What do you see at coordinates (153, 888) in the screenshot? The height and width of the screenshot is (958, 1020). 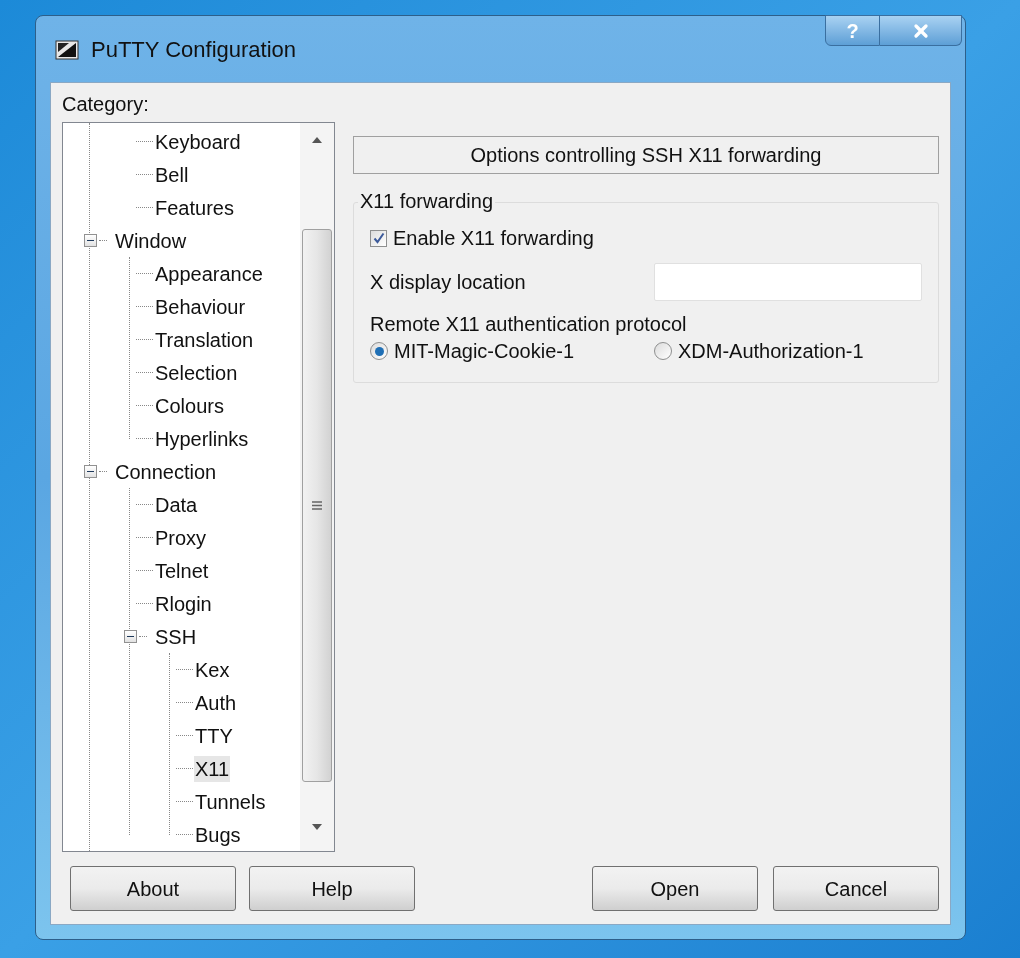 I see `dialog-button: About` at bounding box center [153, 888].